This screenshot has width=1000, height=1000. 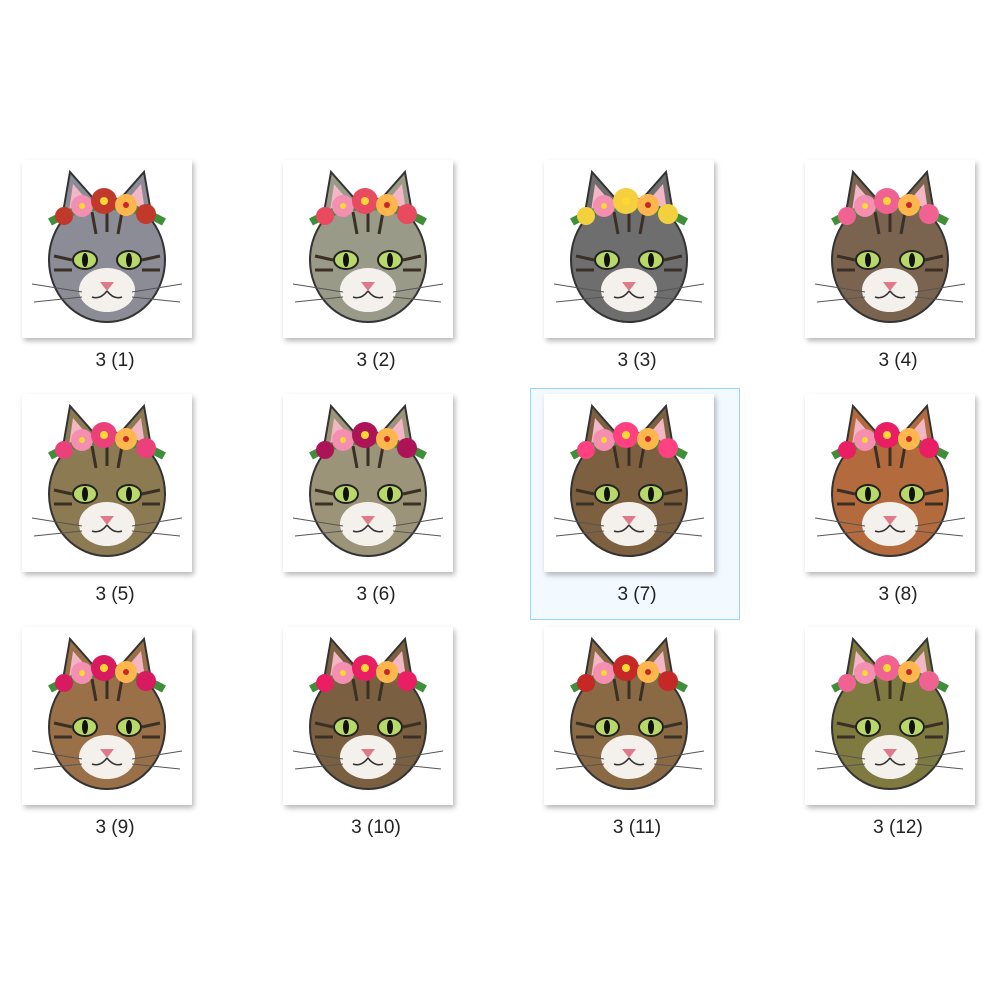 I want to click on file-name-label: 3 (5), so click(x=115, y=594).